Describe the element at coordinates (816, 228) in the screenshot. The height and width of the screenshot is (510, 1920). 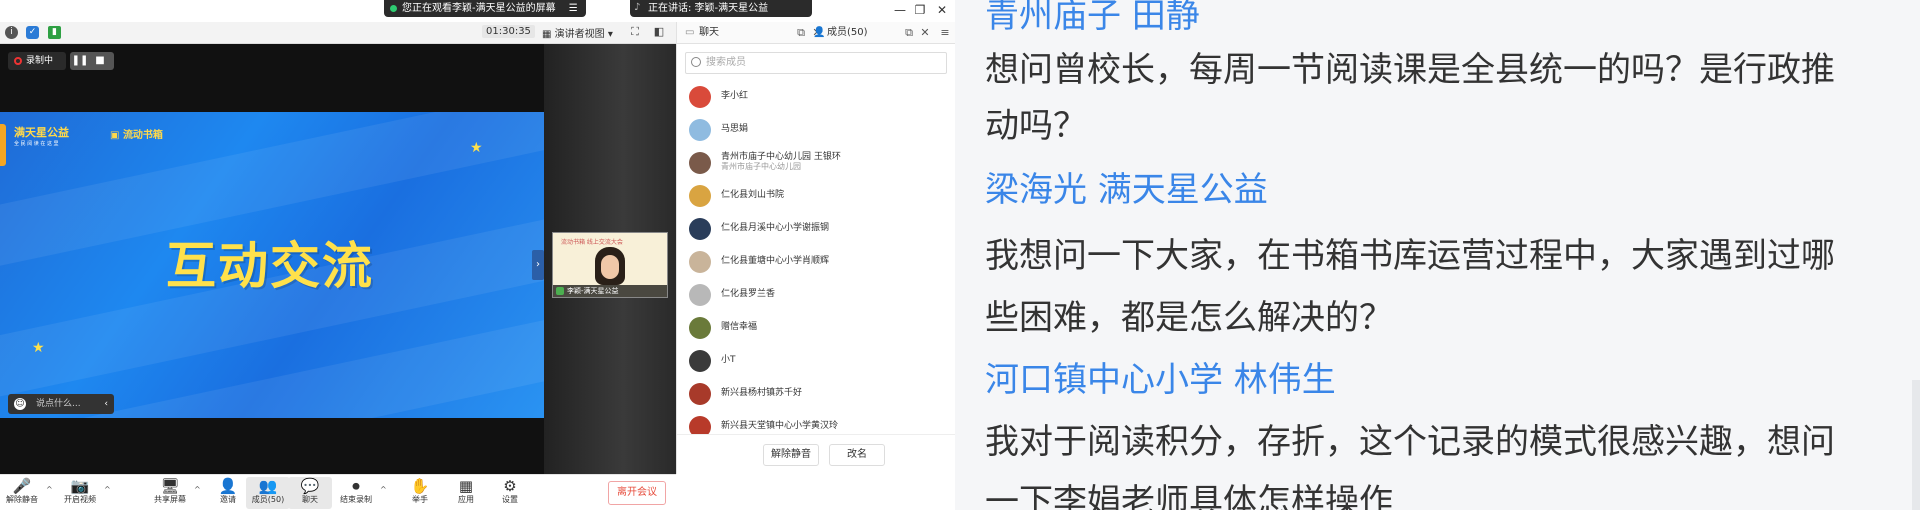
I see `member-list-item: 仁化县月溪中心小学谢振钢` at that location.